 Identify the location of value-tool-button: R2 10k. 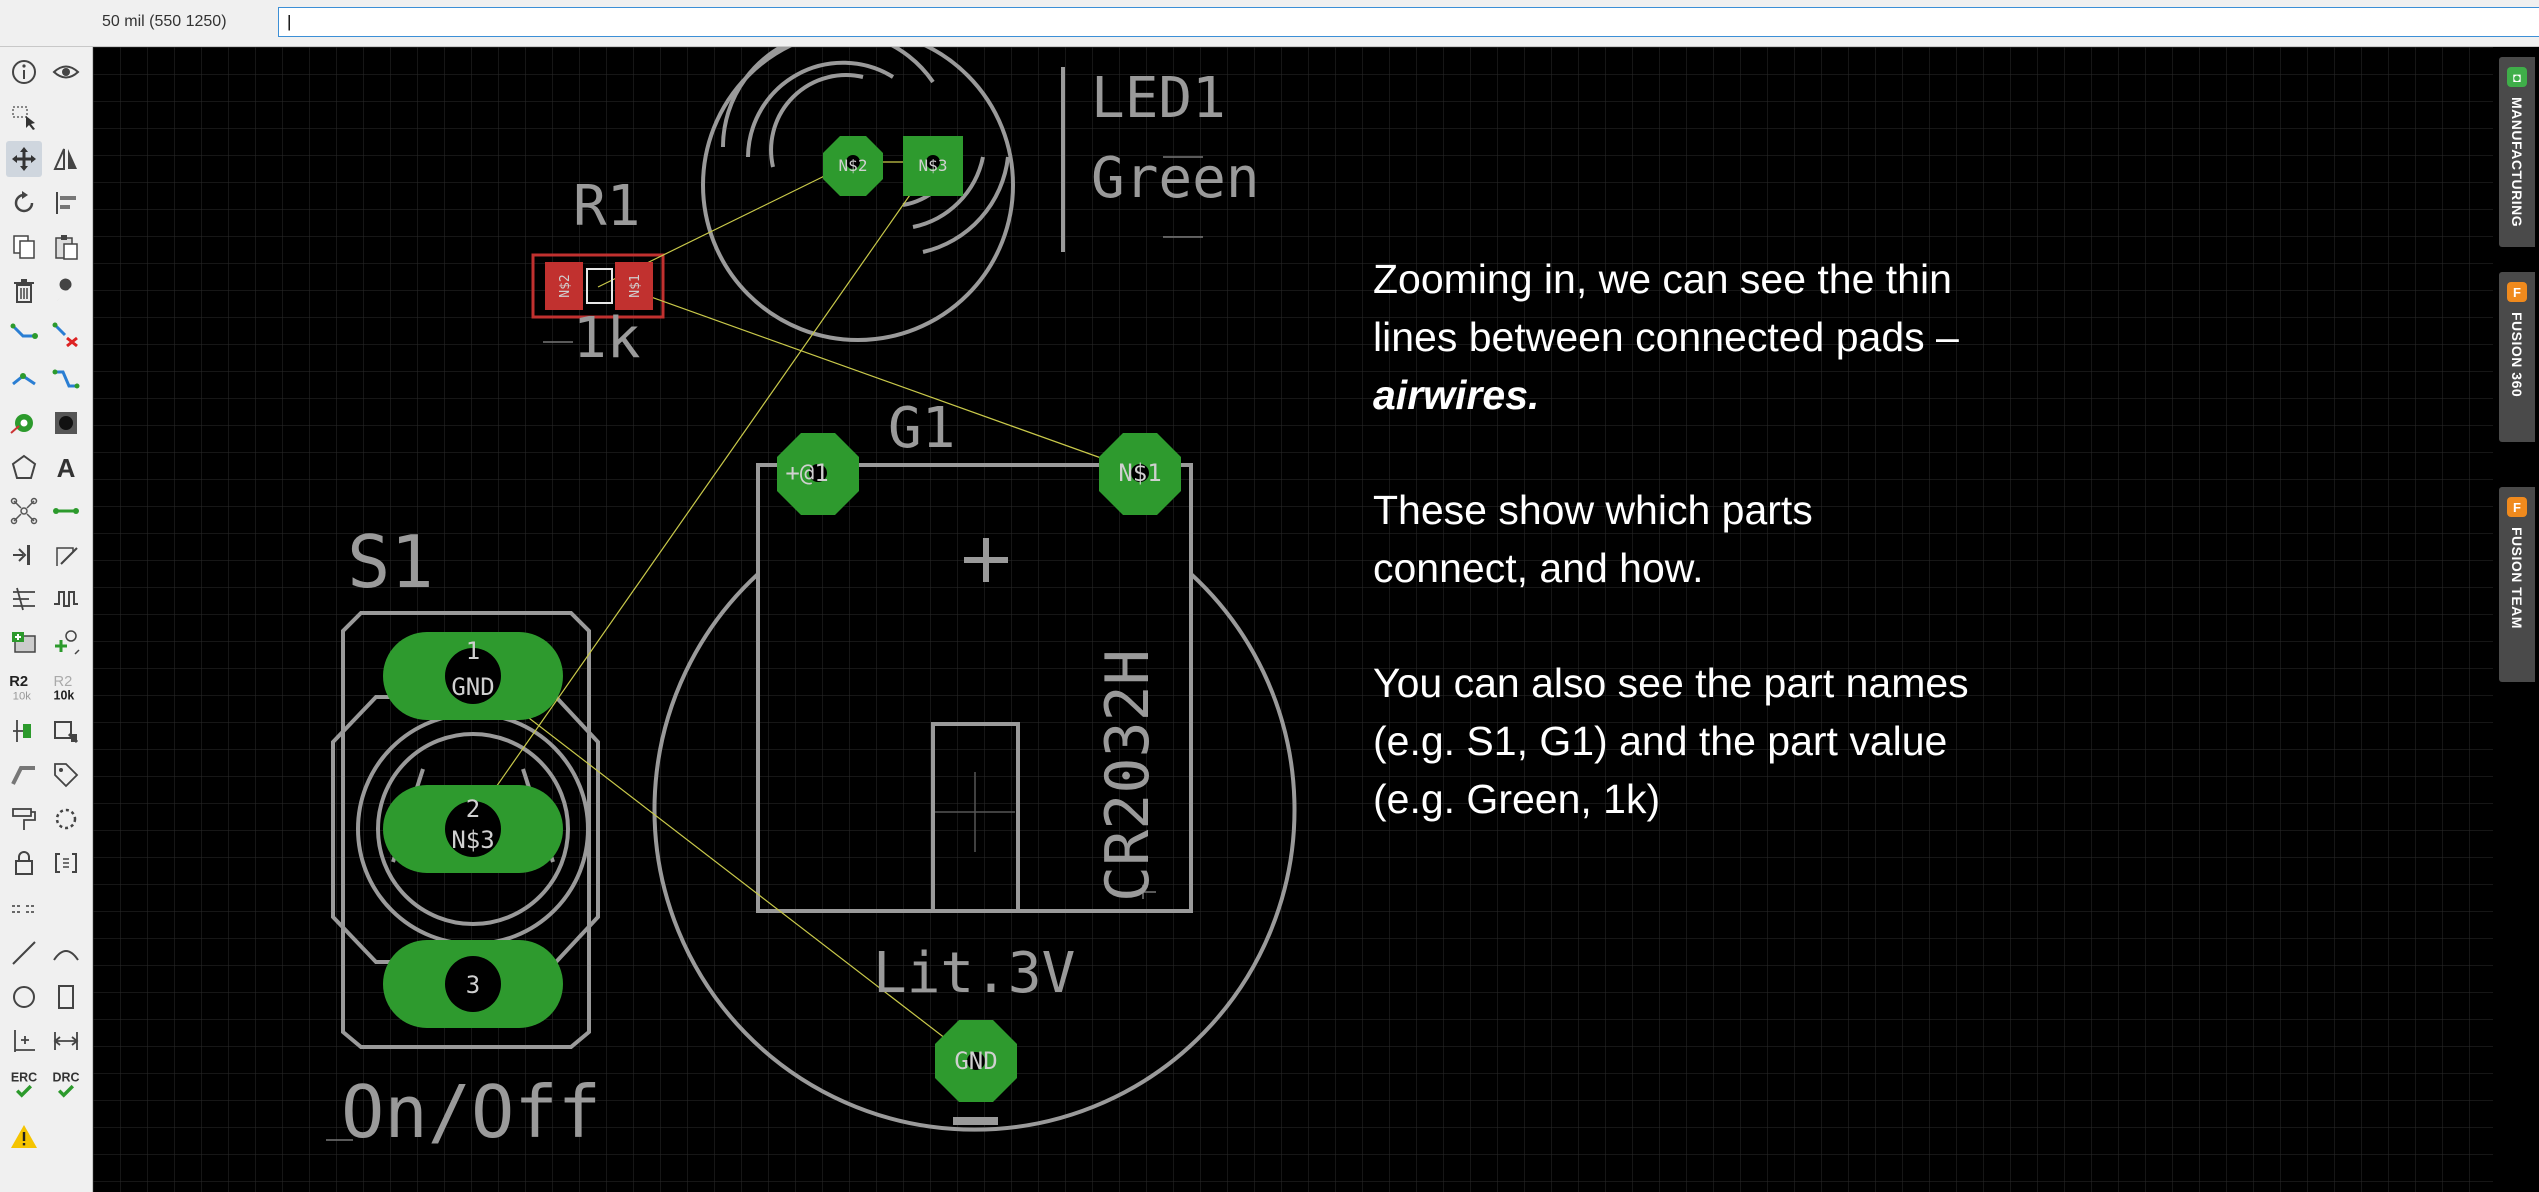
(66, 687).